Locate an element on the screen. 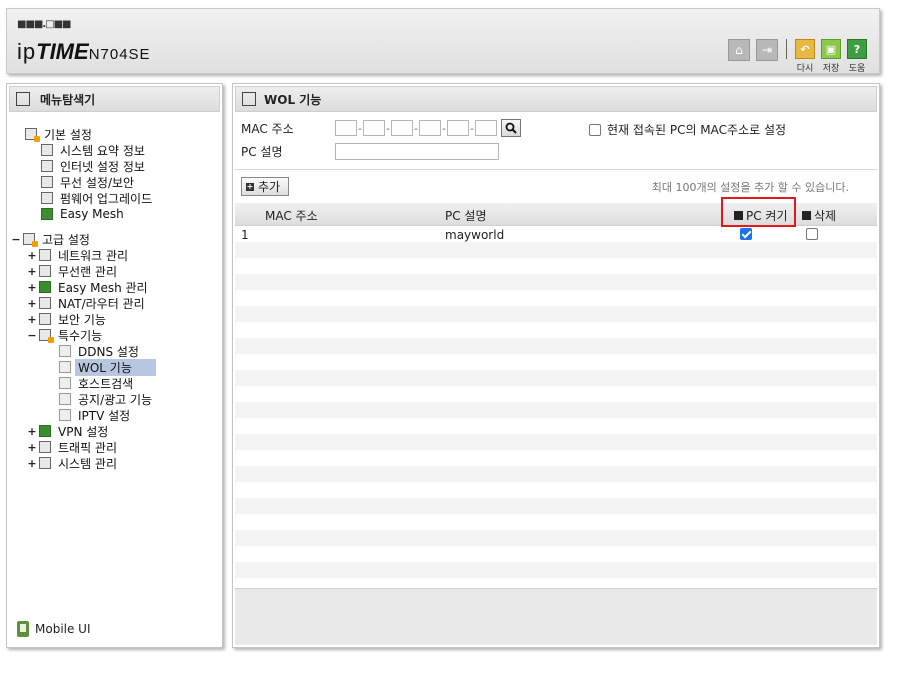  current-pc-checkbox is located at coordinates (595, 129).